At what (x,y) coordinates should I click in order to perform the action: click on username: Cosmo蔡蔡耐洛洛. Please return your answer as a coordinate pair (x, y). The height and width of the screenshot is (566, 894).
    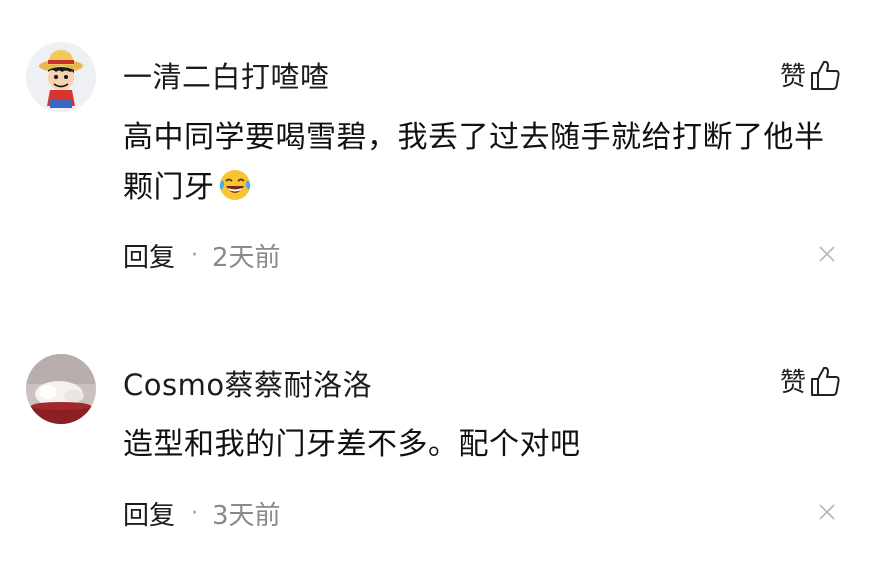
    Looking at the image, I should click on (247, 383).